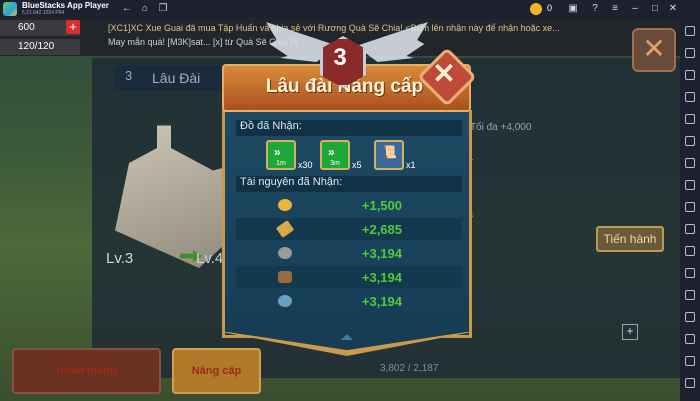  I want to click on ore-icon, so click(285, 301).